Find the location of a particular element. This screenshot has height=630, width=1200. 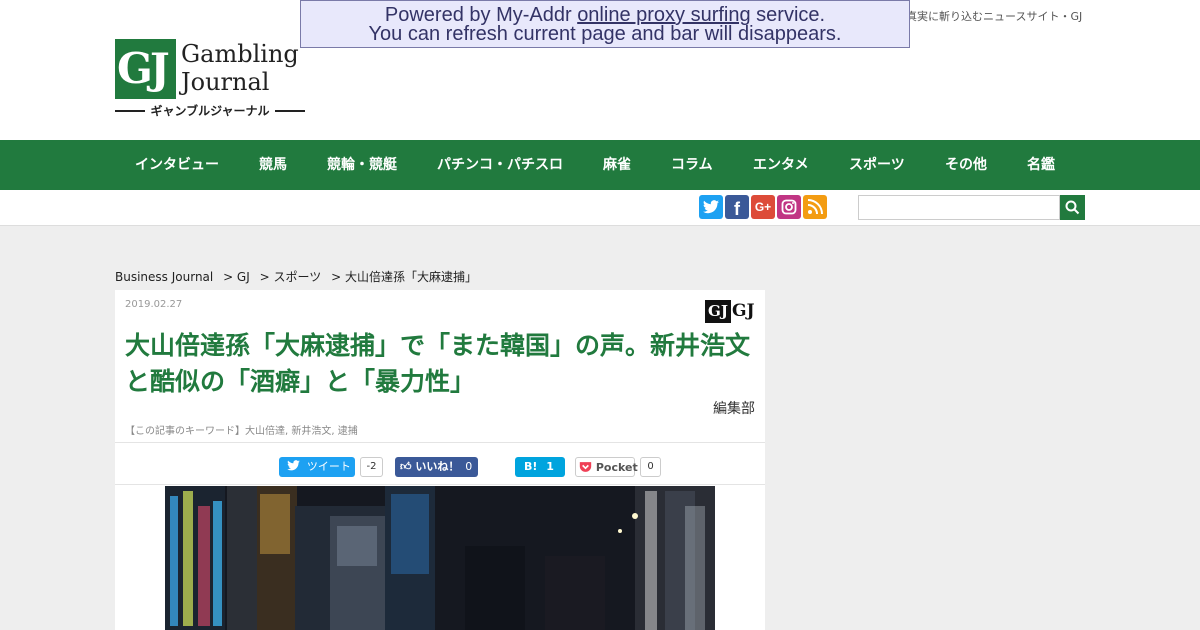

site-logo: GJ Gambling Journal ギャンブルジャーナル is located at coordinates (210, 79).